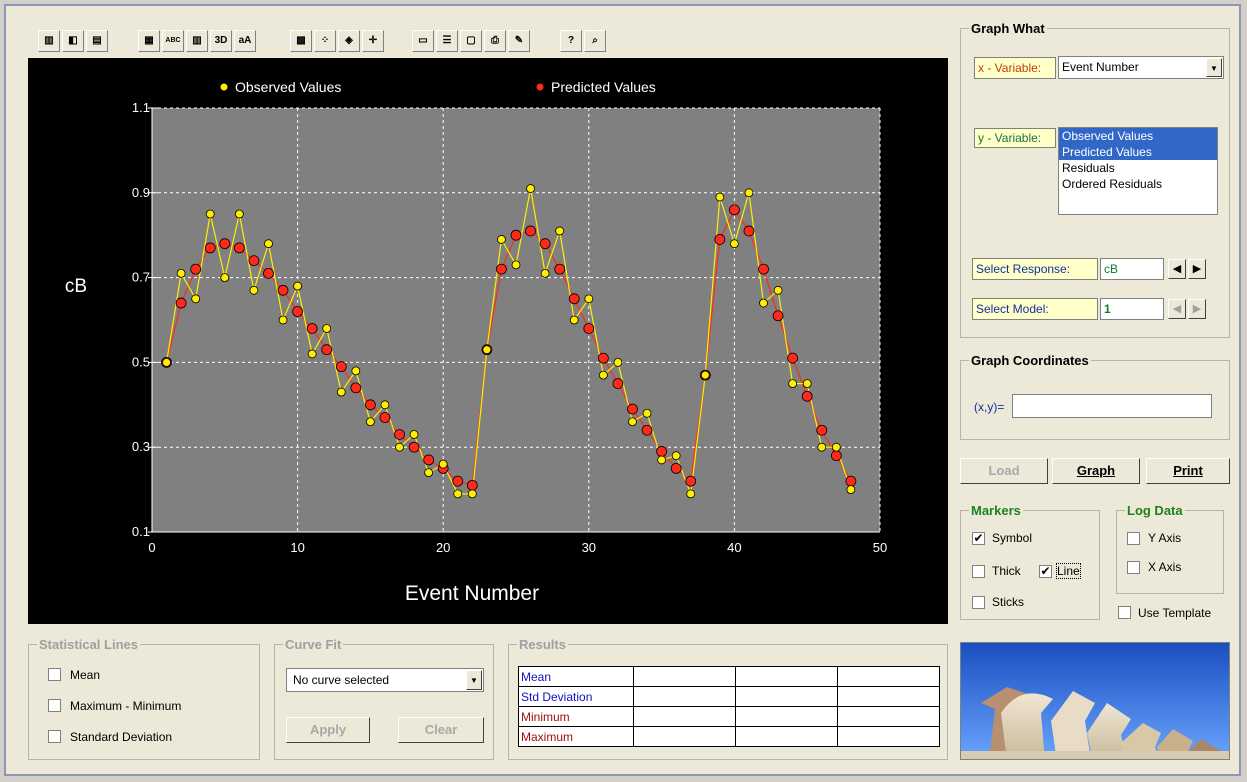  I want to click on landscape-picture, so click(1095, 701).